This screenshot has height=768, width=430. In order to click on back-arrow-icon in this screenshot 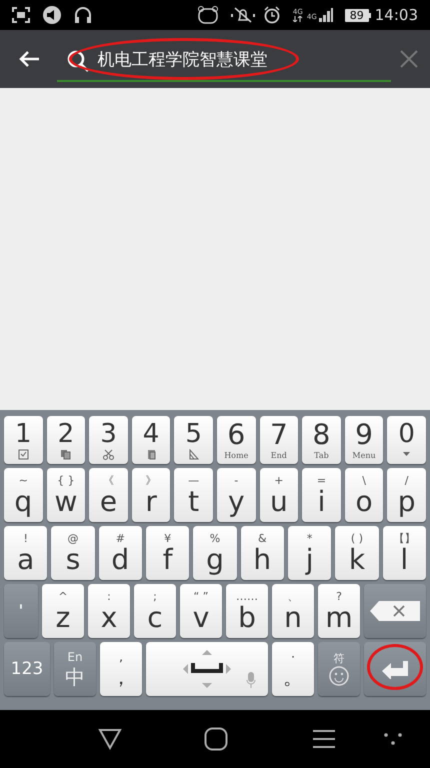, I will do `click(29, 59)`.